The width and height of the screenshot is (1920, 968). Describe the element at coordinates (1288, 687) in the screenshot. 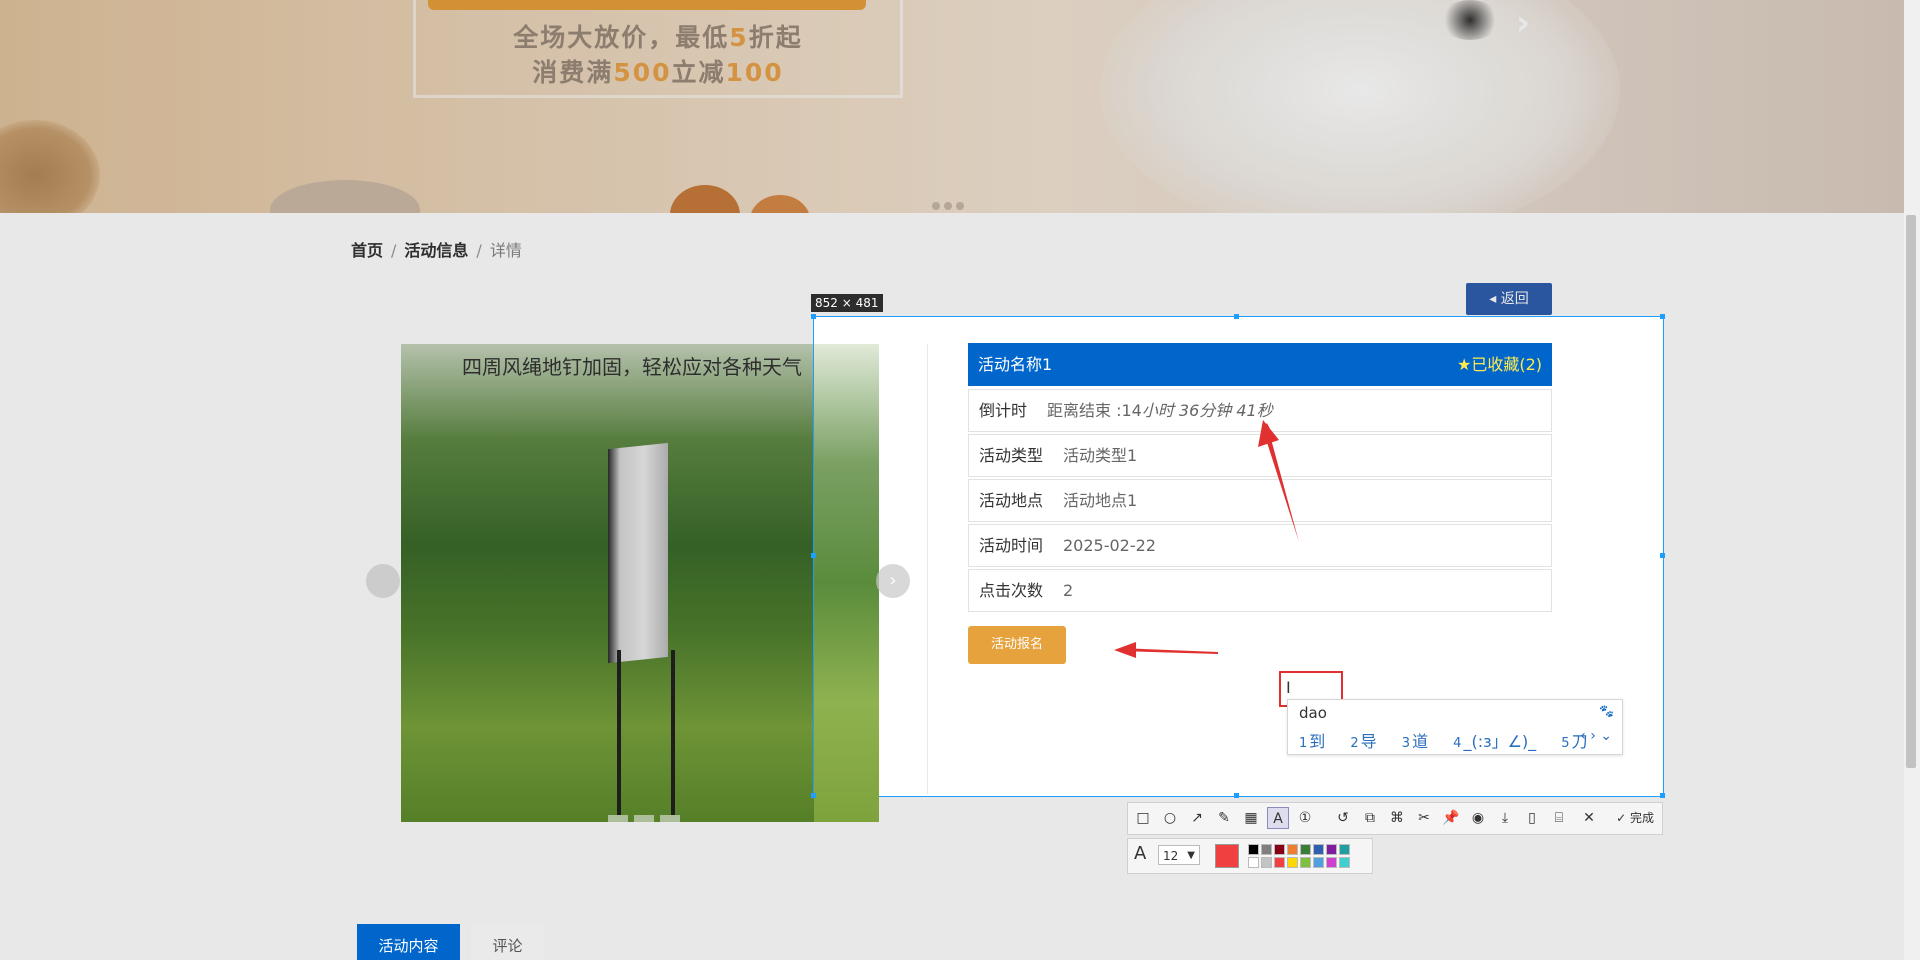

I see `text-cursor-icon: I` at that location.